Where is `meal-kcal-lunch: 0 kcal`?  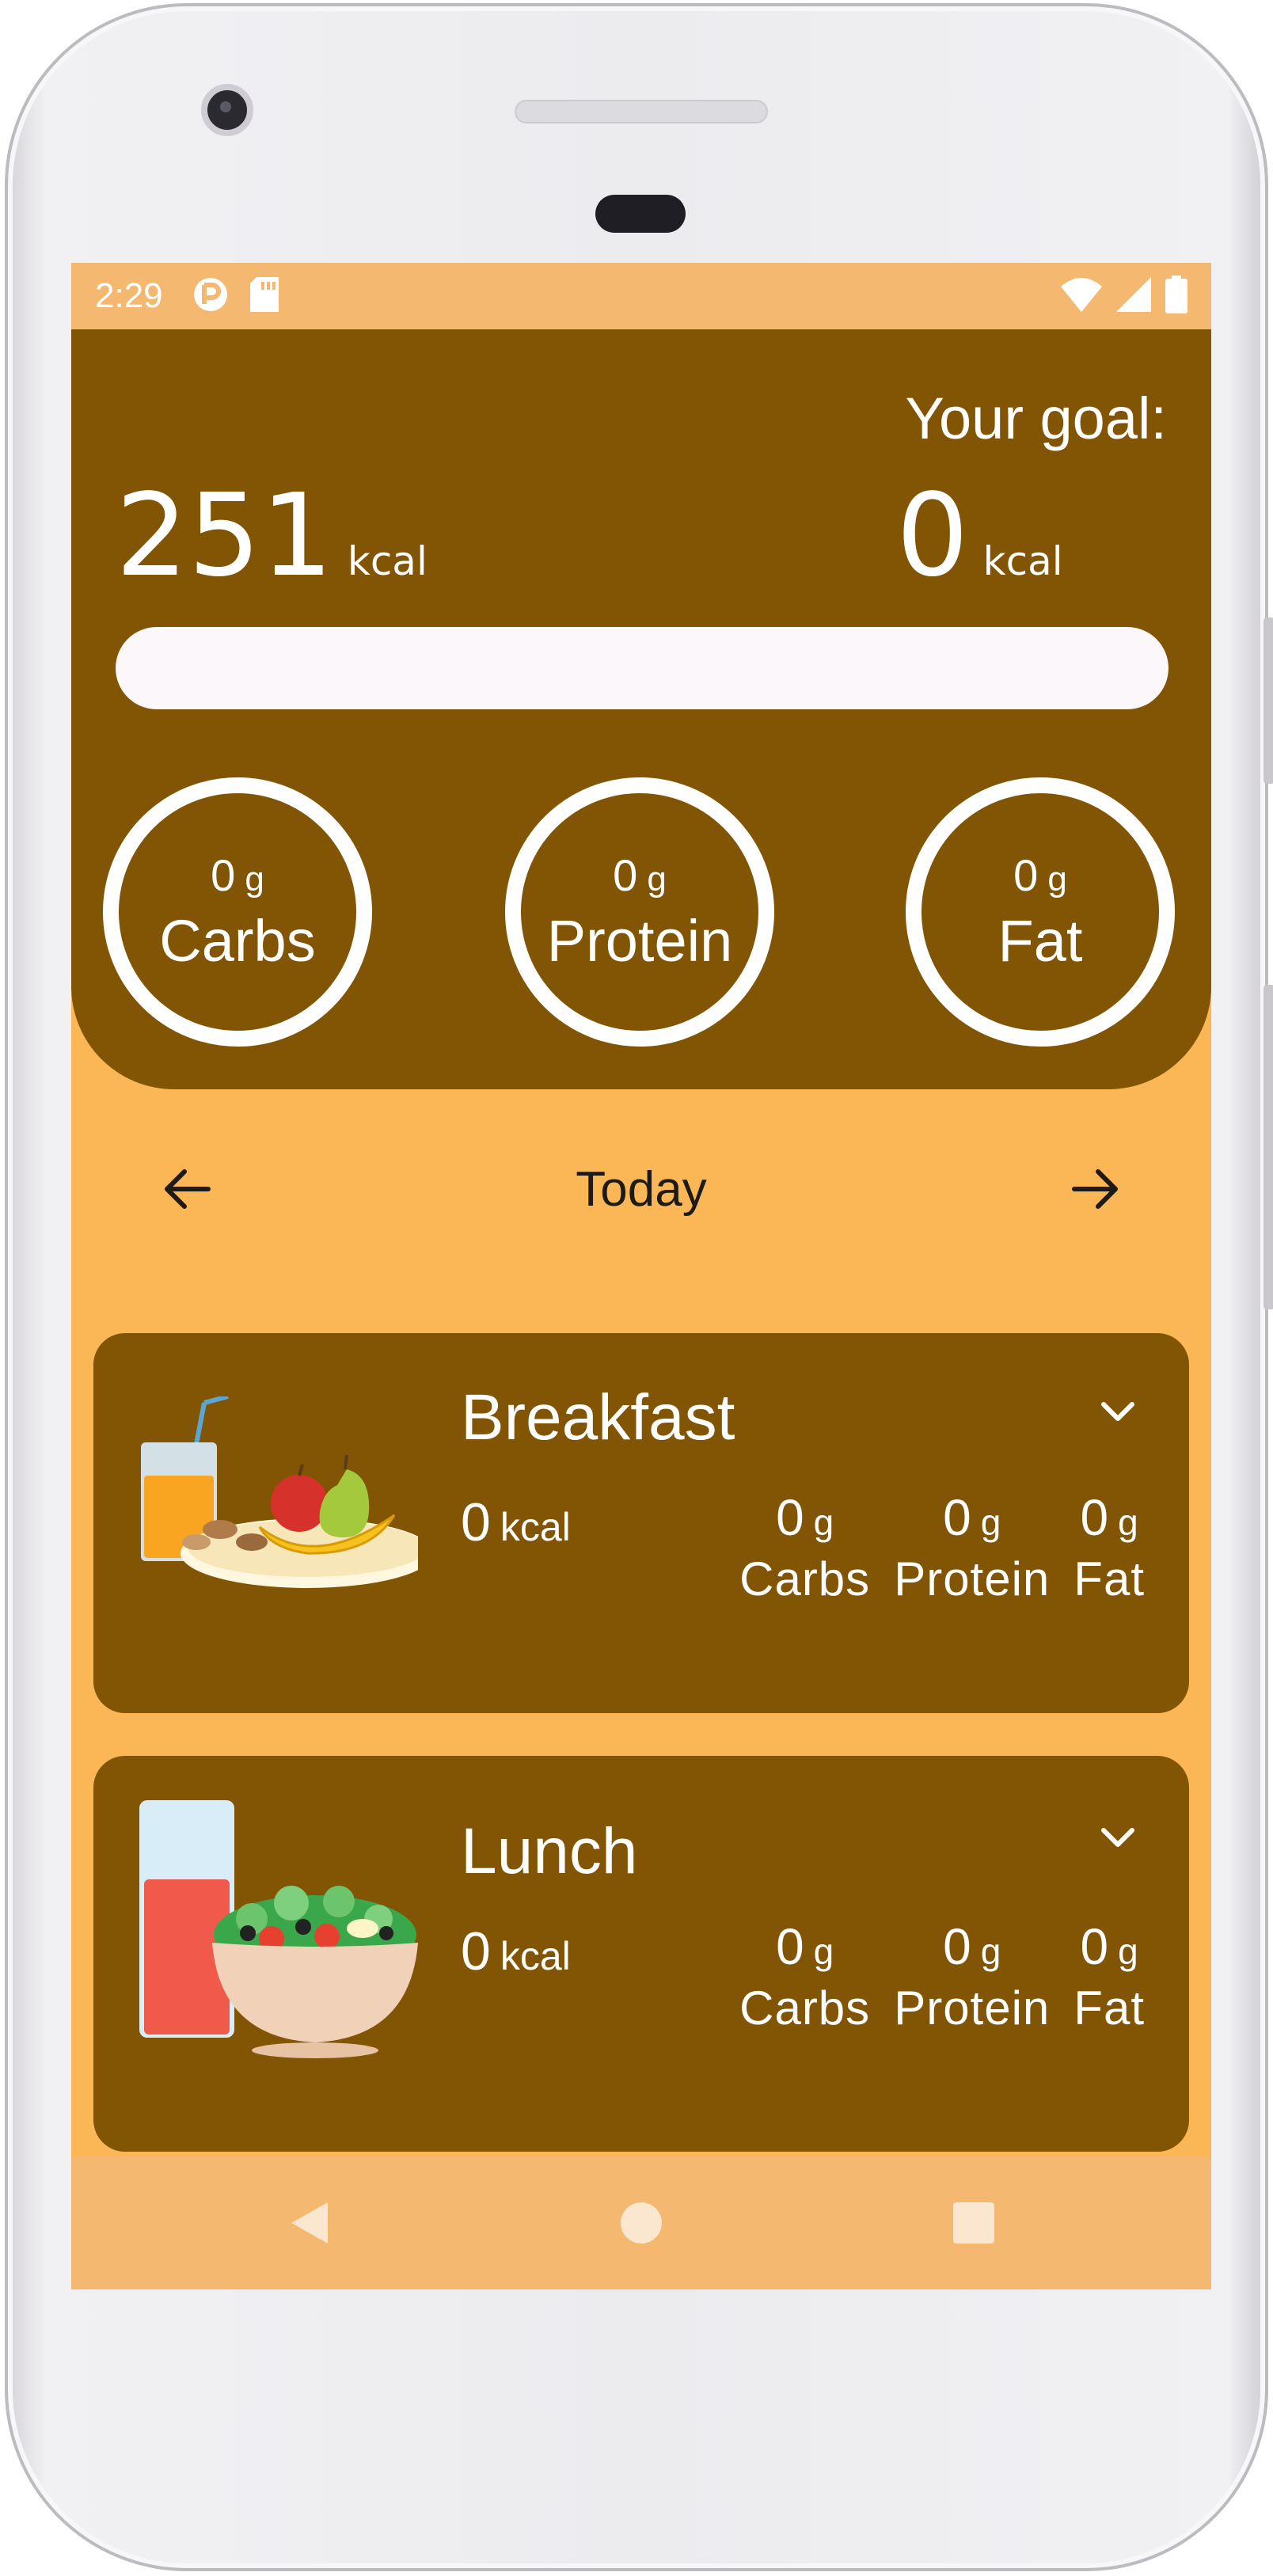
meal-kcal-lunch: 0 kcal is located at coordinates (516, 1952).